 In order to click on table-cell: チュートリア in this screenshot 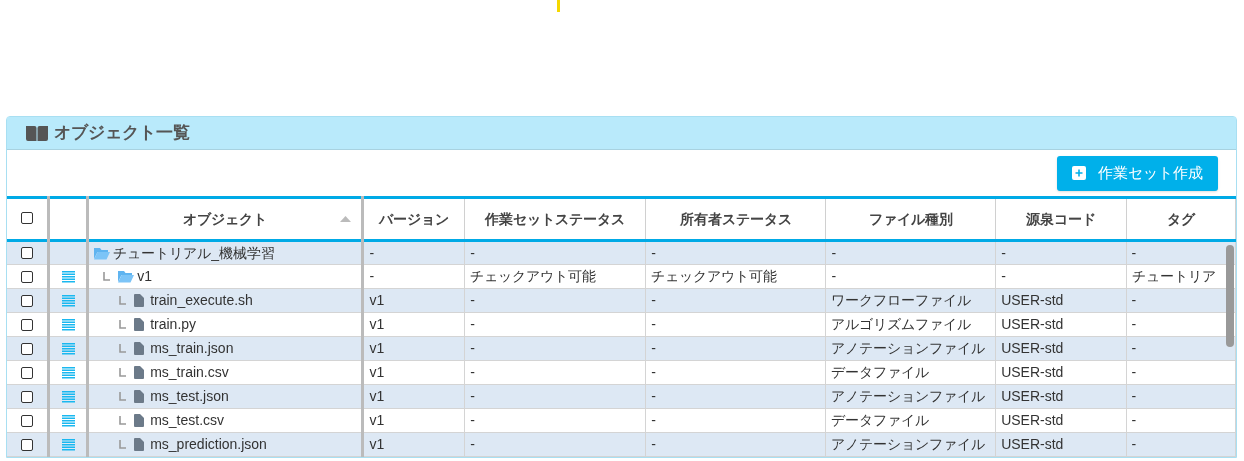, I will do `click(1173, 276)`.